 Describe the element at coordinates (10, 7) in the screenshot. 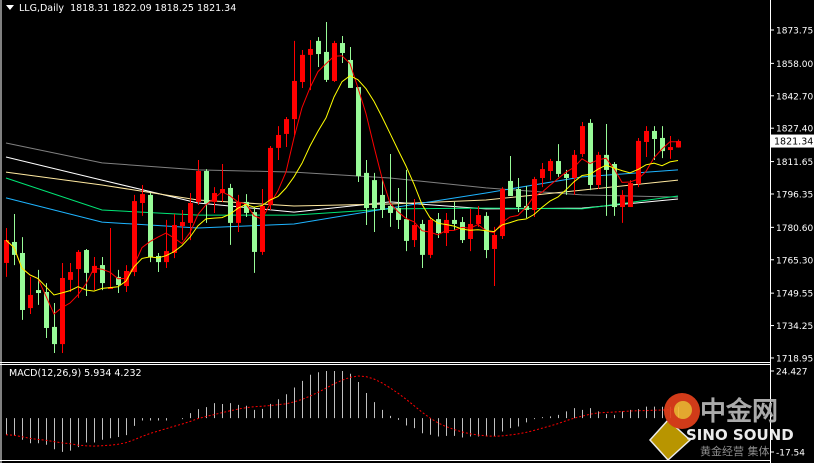

I see `collapse-triangle-icon` at that location.